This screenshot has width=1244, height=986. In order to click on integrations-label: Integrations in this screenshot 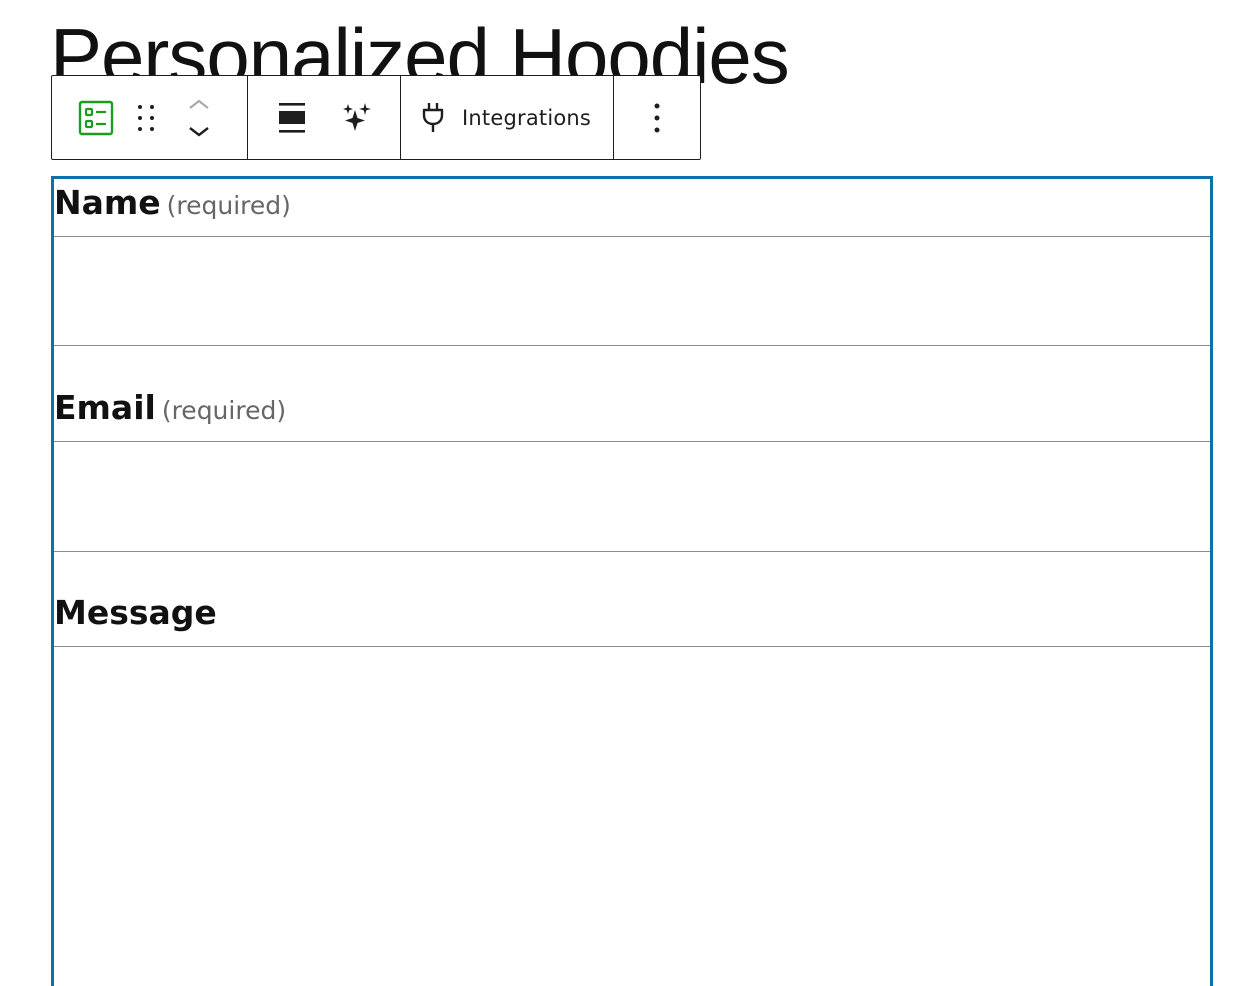, I will do `click(527, 117)`.